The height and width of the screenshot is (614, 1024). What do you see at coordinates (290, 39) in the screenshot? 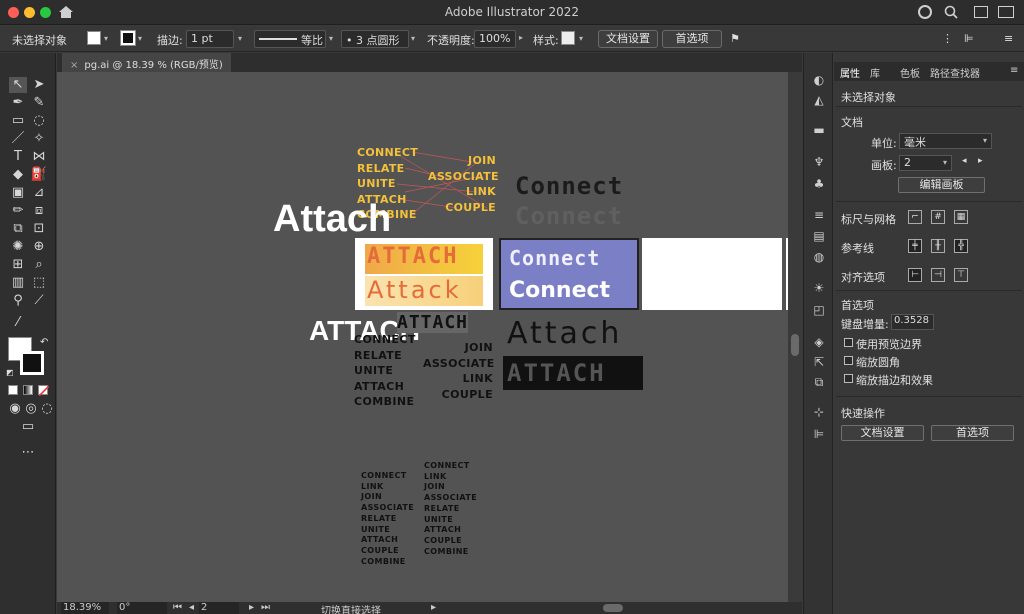
I see `variable-width-profile: 等比` at bounding box center [290, 39].